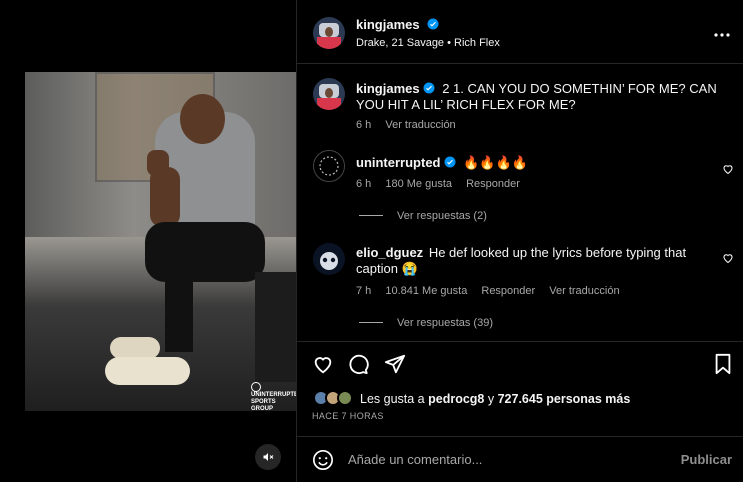 This screenshot has height=482, width=743. What do you see at coordinates (335, 400) in the screenshot?
I see `liker-avatars` at bounding box center [335, 400].